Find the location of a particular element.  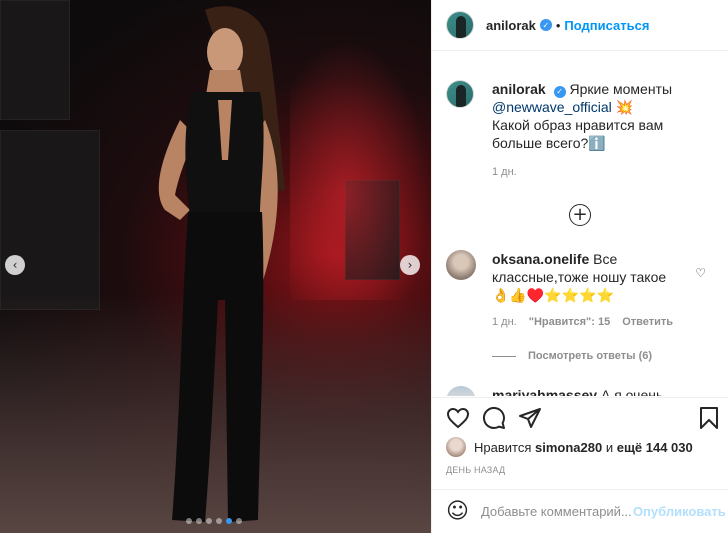

caption-line2: Какой образ нравится вам больше всего? is located at coordinates (578, 134).